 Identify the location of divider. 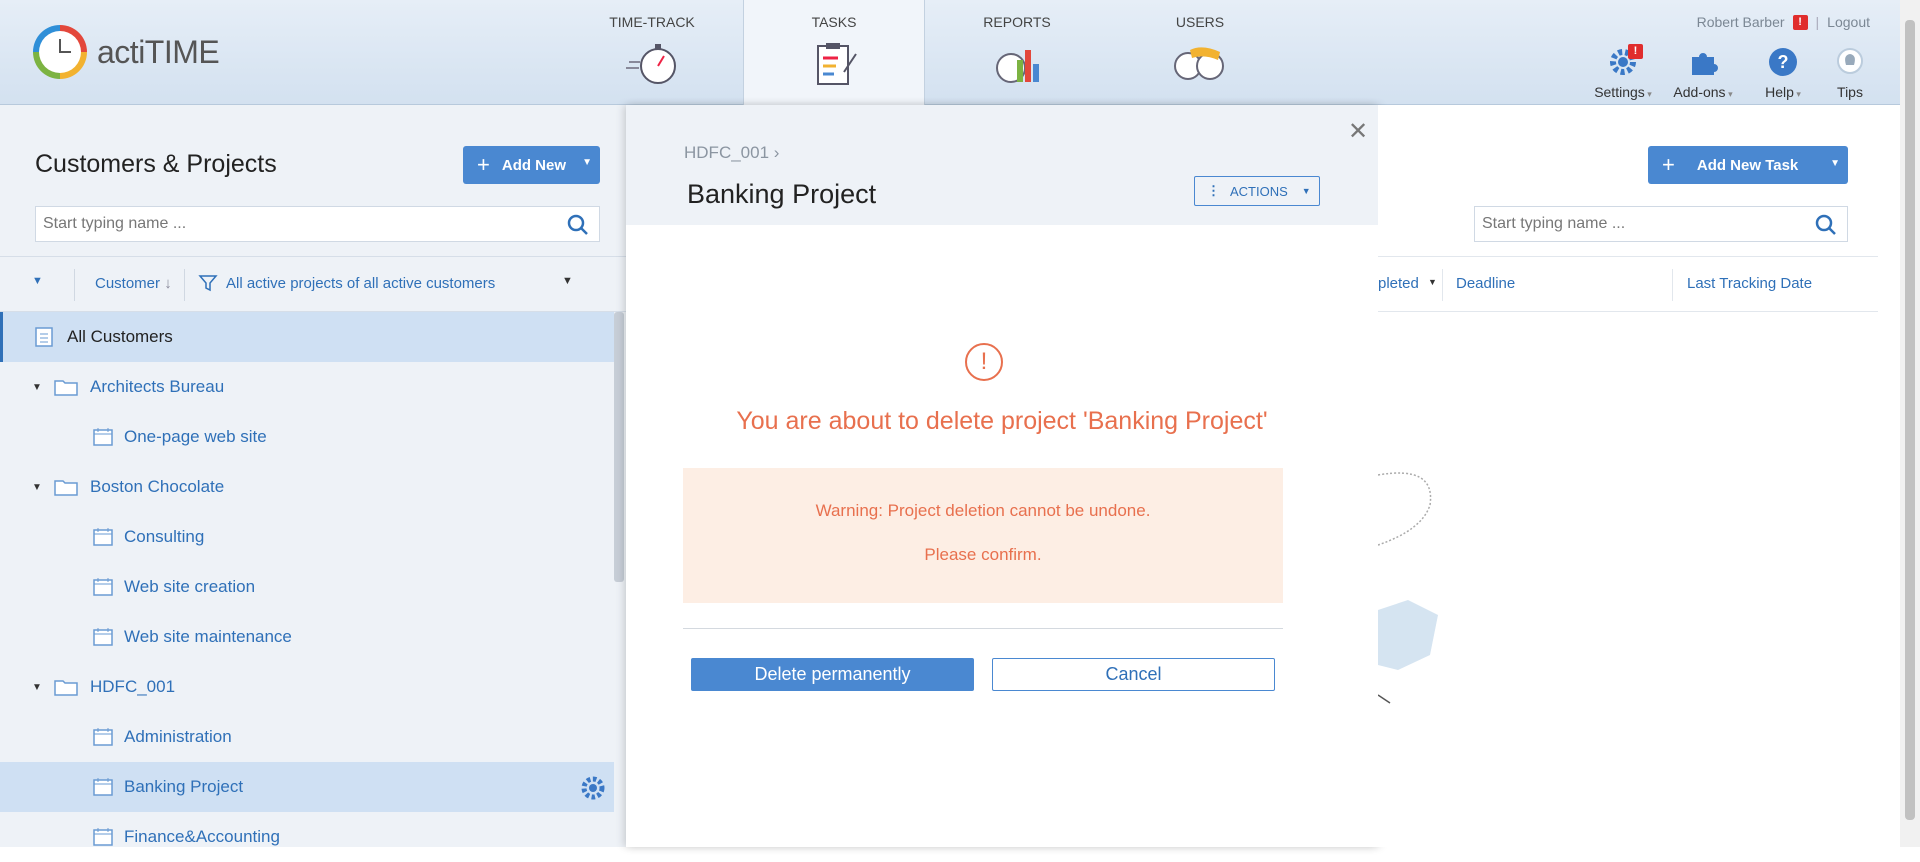
(983, 628).